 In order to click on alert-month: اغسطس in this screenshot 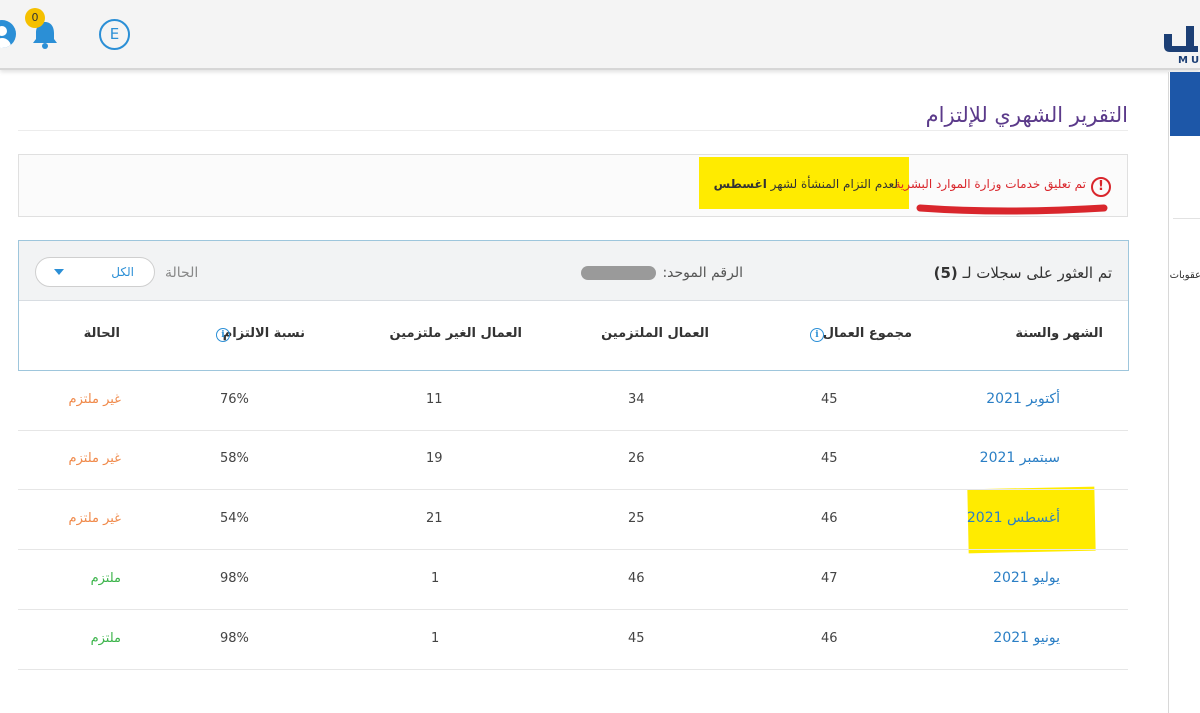, I will do `click(740, 184)`.